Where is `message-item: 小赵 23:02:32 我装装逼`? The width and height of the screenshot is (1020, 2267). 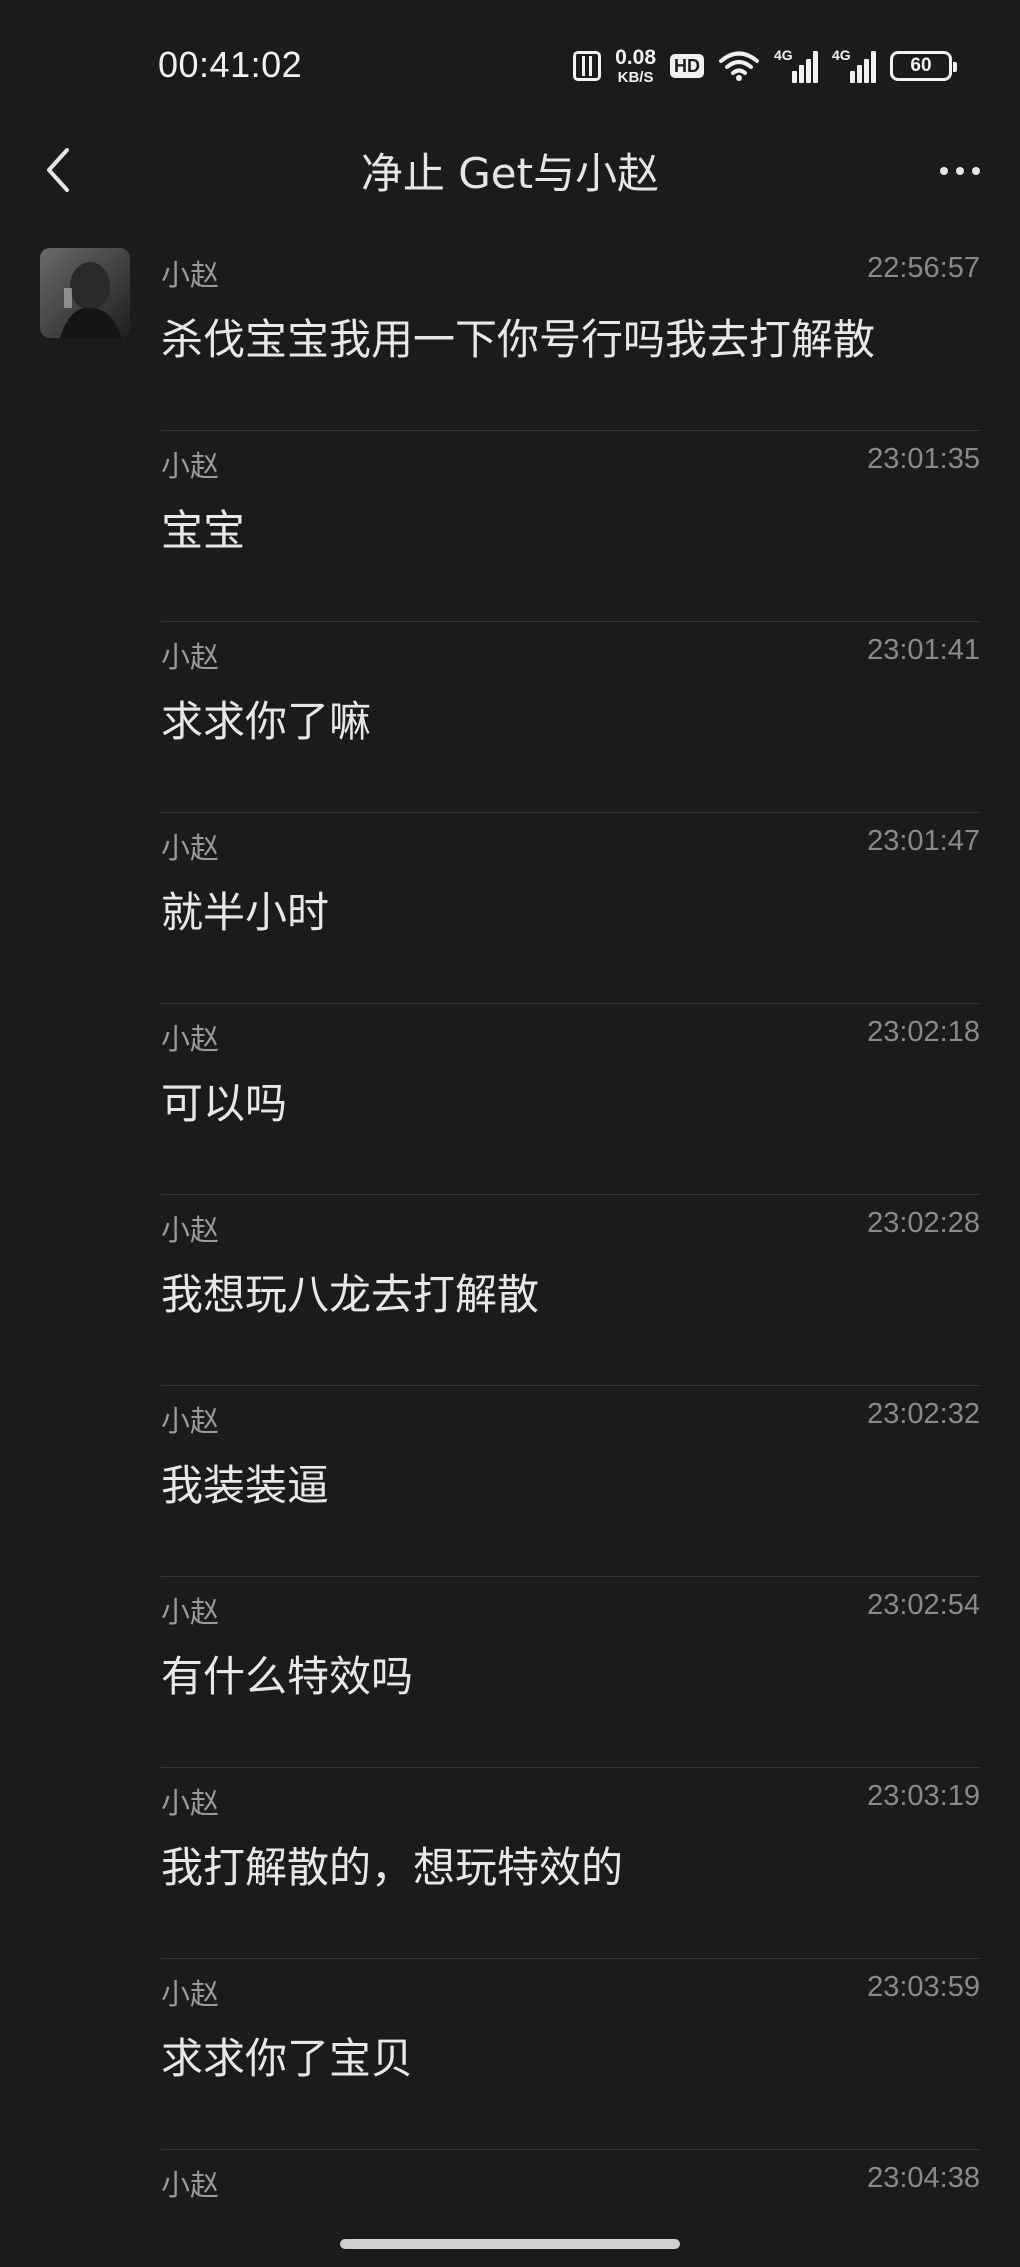 message-item: 小赵 23:02:32 我装装逼 is located at coordinates (510, 1481).